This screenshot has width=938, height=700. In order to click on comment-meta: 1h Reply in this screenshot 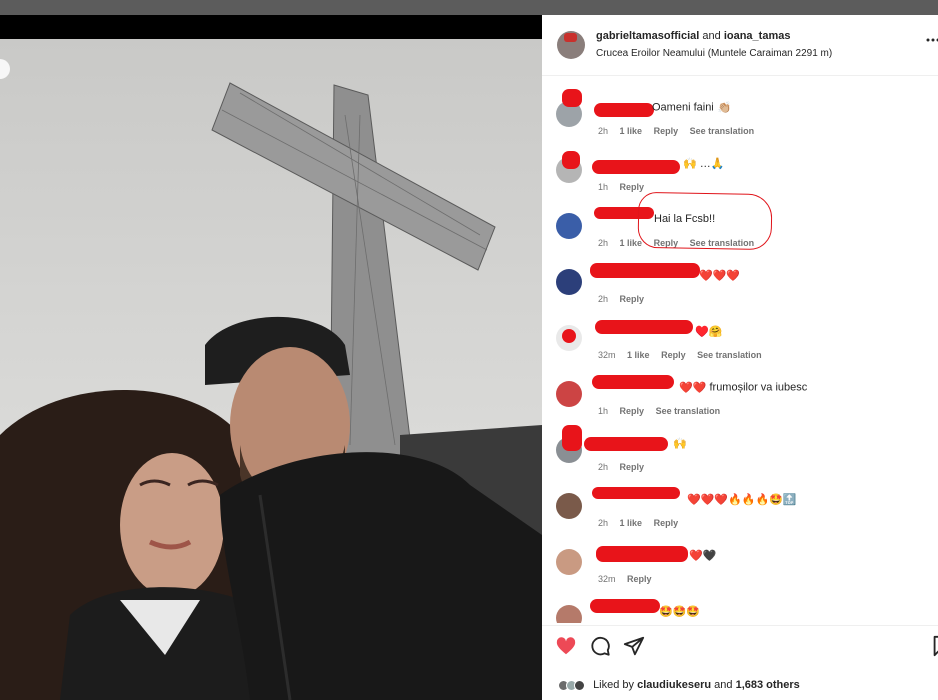, I will do `click(625, 187)`.